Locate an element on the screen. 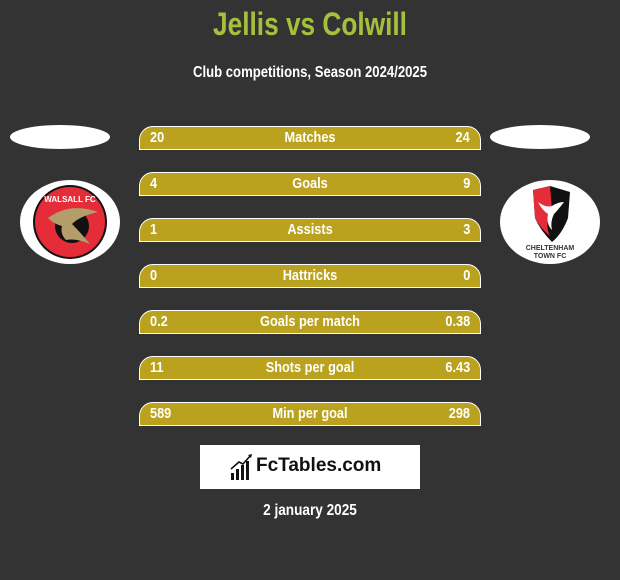 Image resolution: width=620 pixels, height=580 pixels. stat-label: Shots per goal is located at coordinates (310, 367).